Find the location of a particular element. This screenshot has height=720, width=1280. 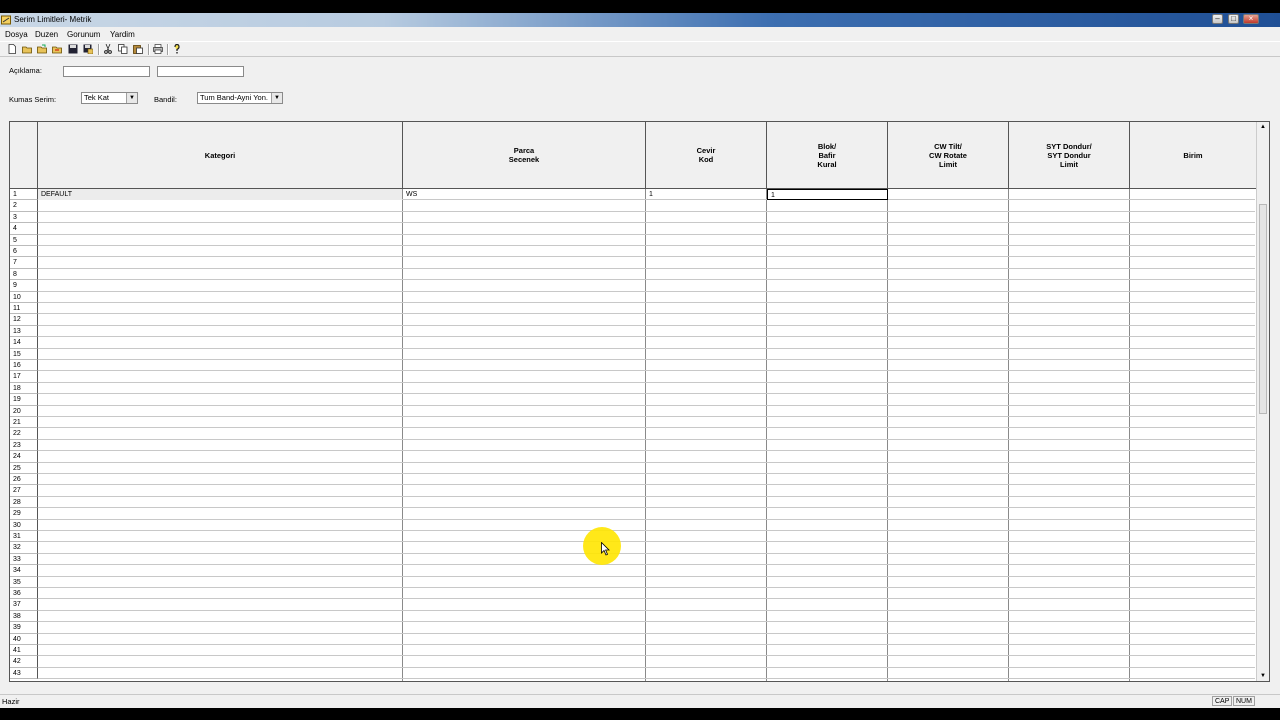

column-header-parca-secenek: Parca Secenek is located at coordinates (524, 155).